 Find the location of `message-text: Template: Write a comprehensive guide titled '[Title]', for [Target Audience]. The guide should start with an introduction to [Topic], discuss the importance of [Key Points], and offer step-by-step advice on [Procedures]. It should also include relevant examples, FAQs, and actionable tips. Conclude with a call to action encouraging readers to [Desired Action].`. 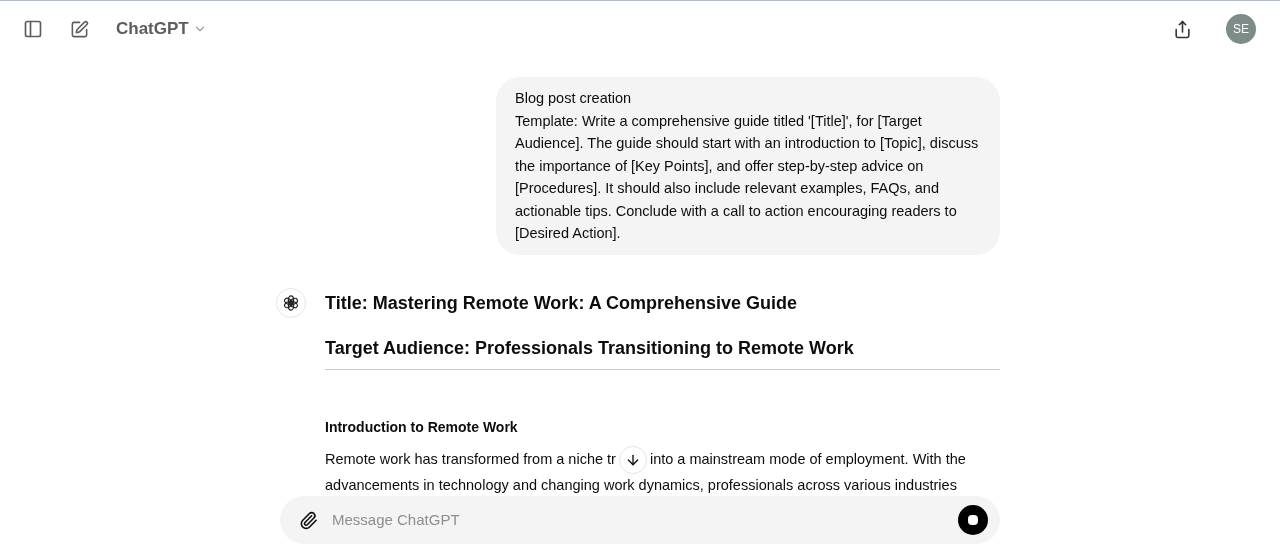

message-text: Template: Write a comprehensive guide titled '[Title]', for [Target Audience]. The guide should start with an introduction to [Topic], discuss the importance of [Key Points], and offer step-by-step advice on [Procedures]. It should also include relevant examples, FAQs, and actionable tips. Conclude with a call to action encouraging readers to [Desired Action]. is located at coordinates (747, 177).